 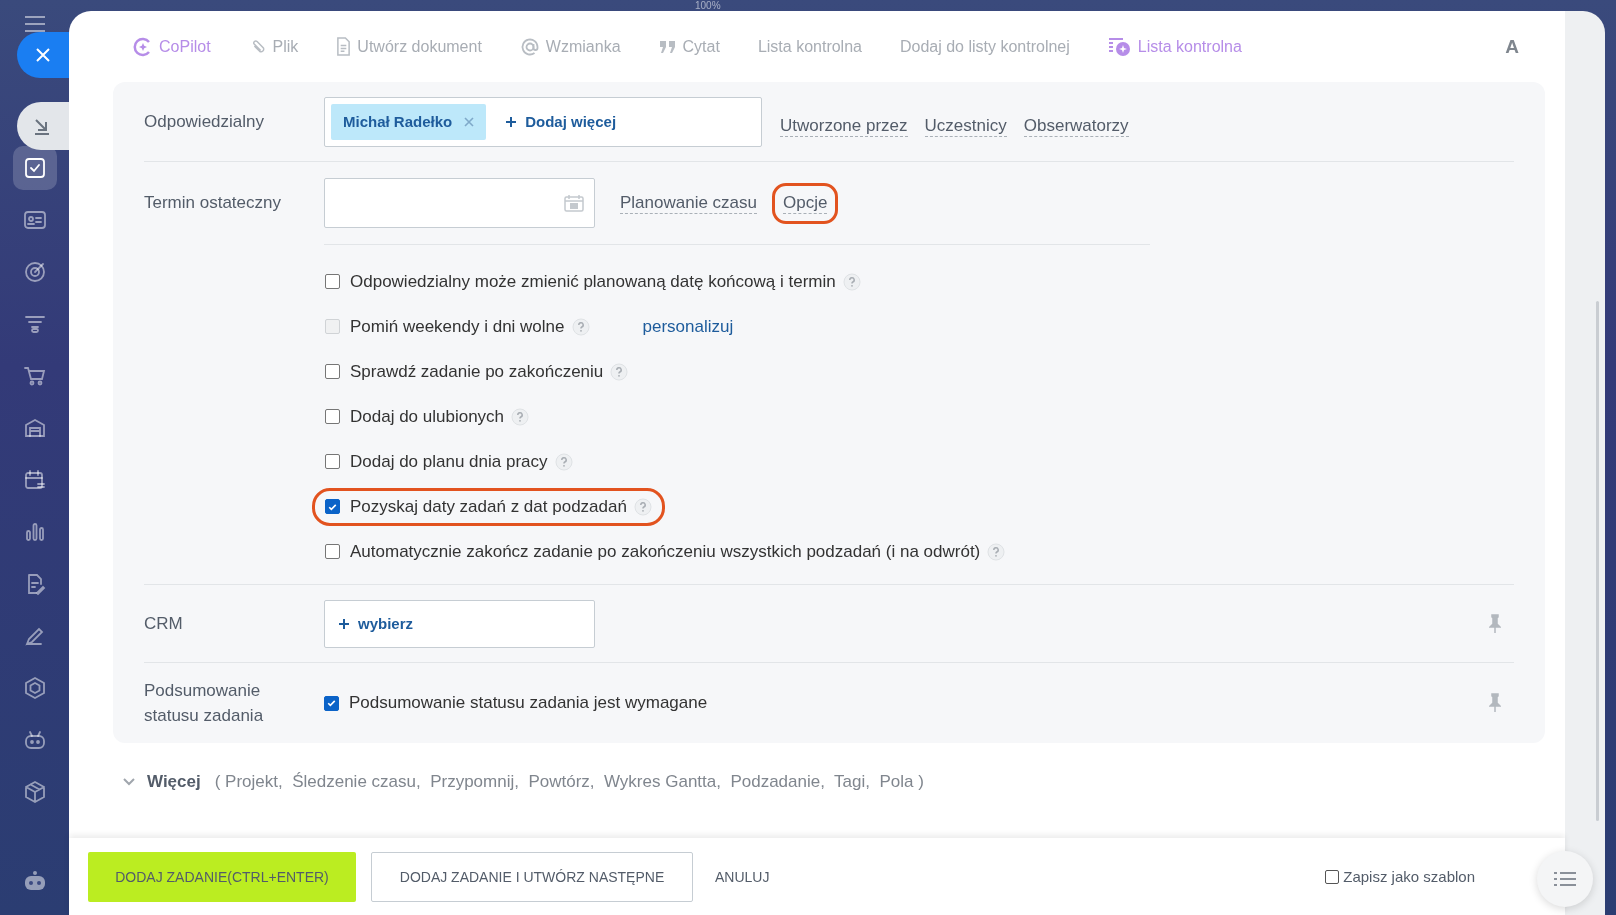 I want to click on field-label: Termin ostateczny, so click(x=213, y=203).